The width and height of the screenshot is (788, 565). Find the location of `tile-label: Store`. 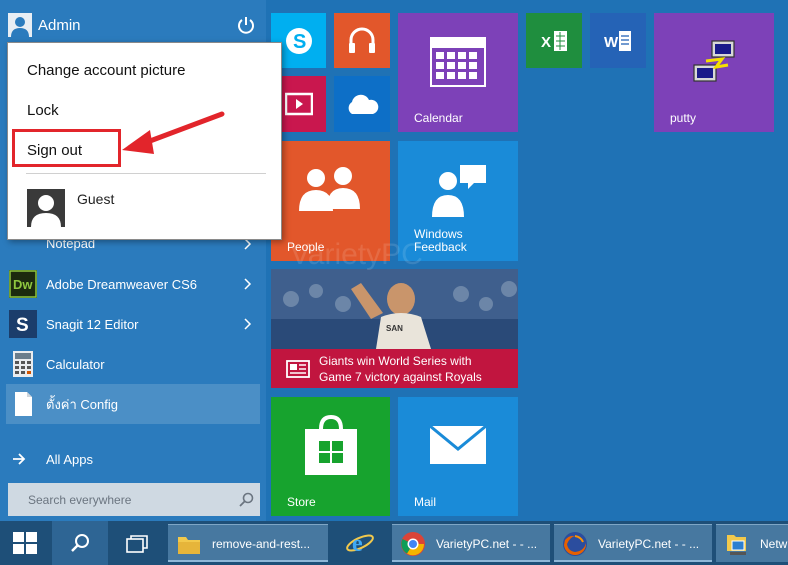

tile-label: Store is located at coordinates (301, 502).